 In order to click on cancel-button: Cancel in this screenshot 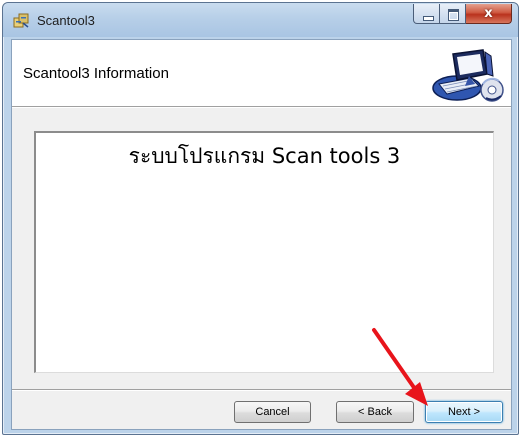, I will do `click(272, 412)`.